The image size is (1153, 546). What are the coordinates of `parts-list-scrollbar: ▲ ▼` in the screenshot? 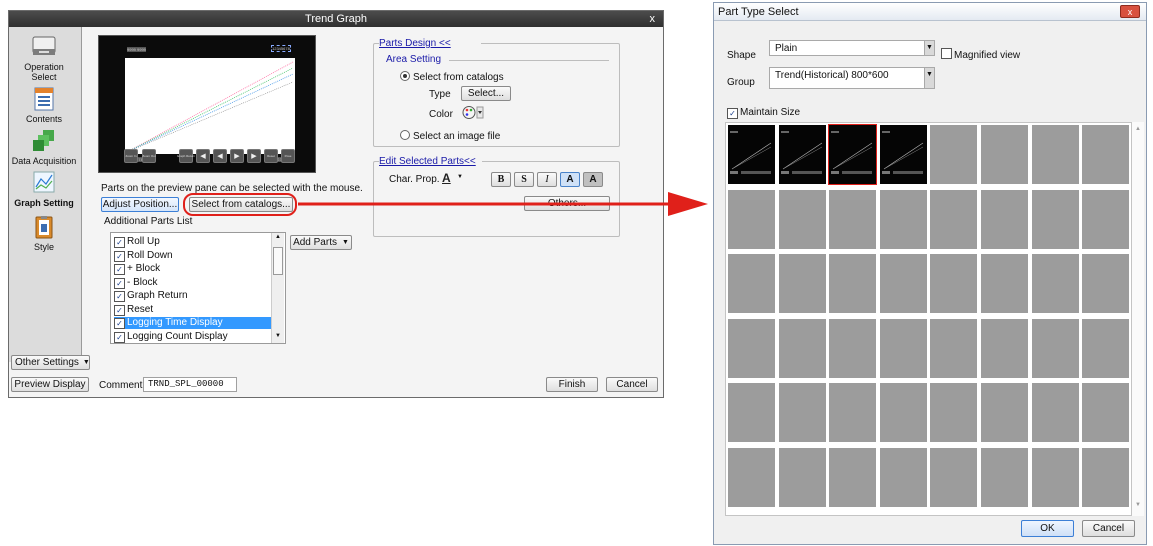 It's located at (277, 288).